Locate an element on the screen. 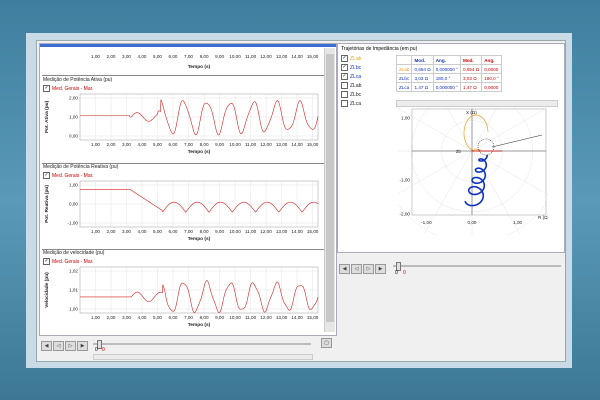 This screenshot has width=600, height=400. expand-button: ▢ is located at coordinates (326, 343).